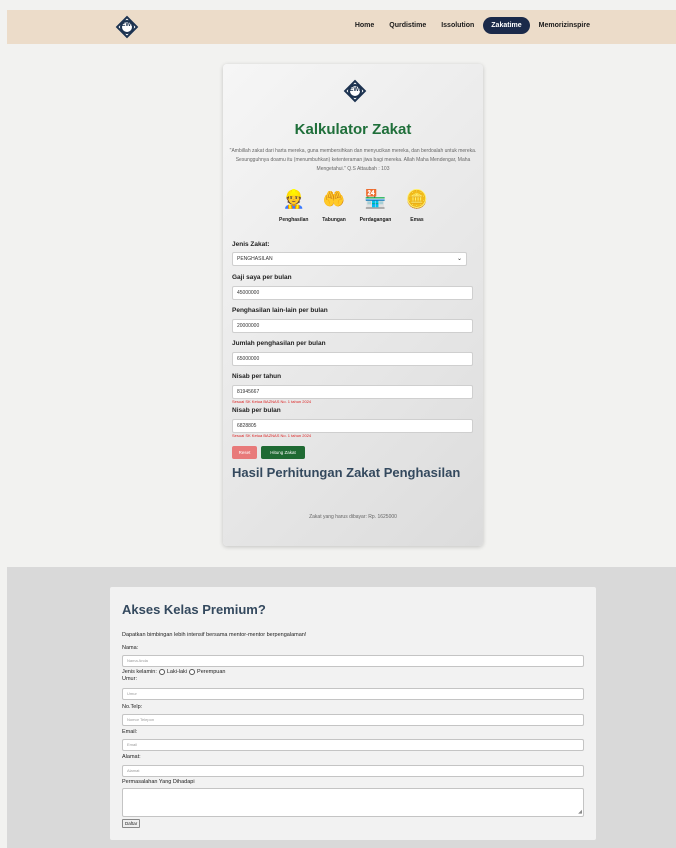 The image size is (676, 848). I want to click on nisab-tahun-label: Nisab per tahun, so click(257, 376).